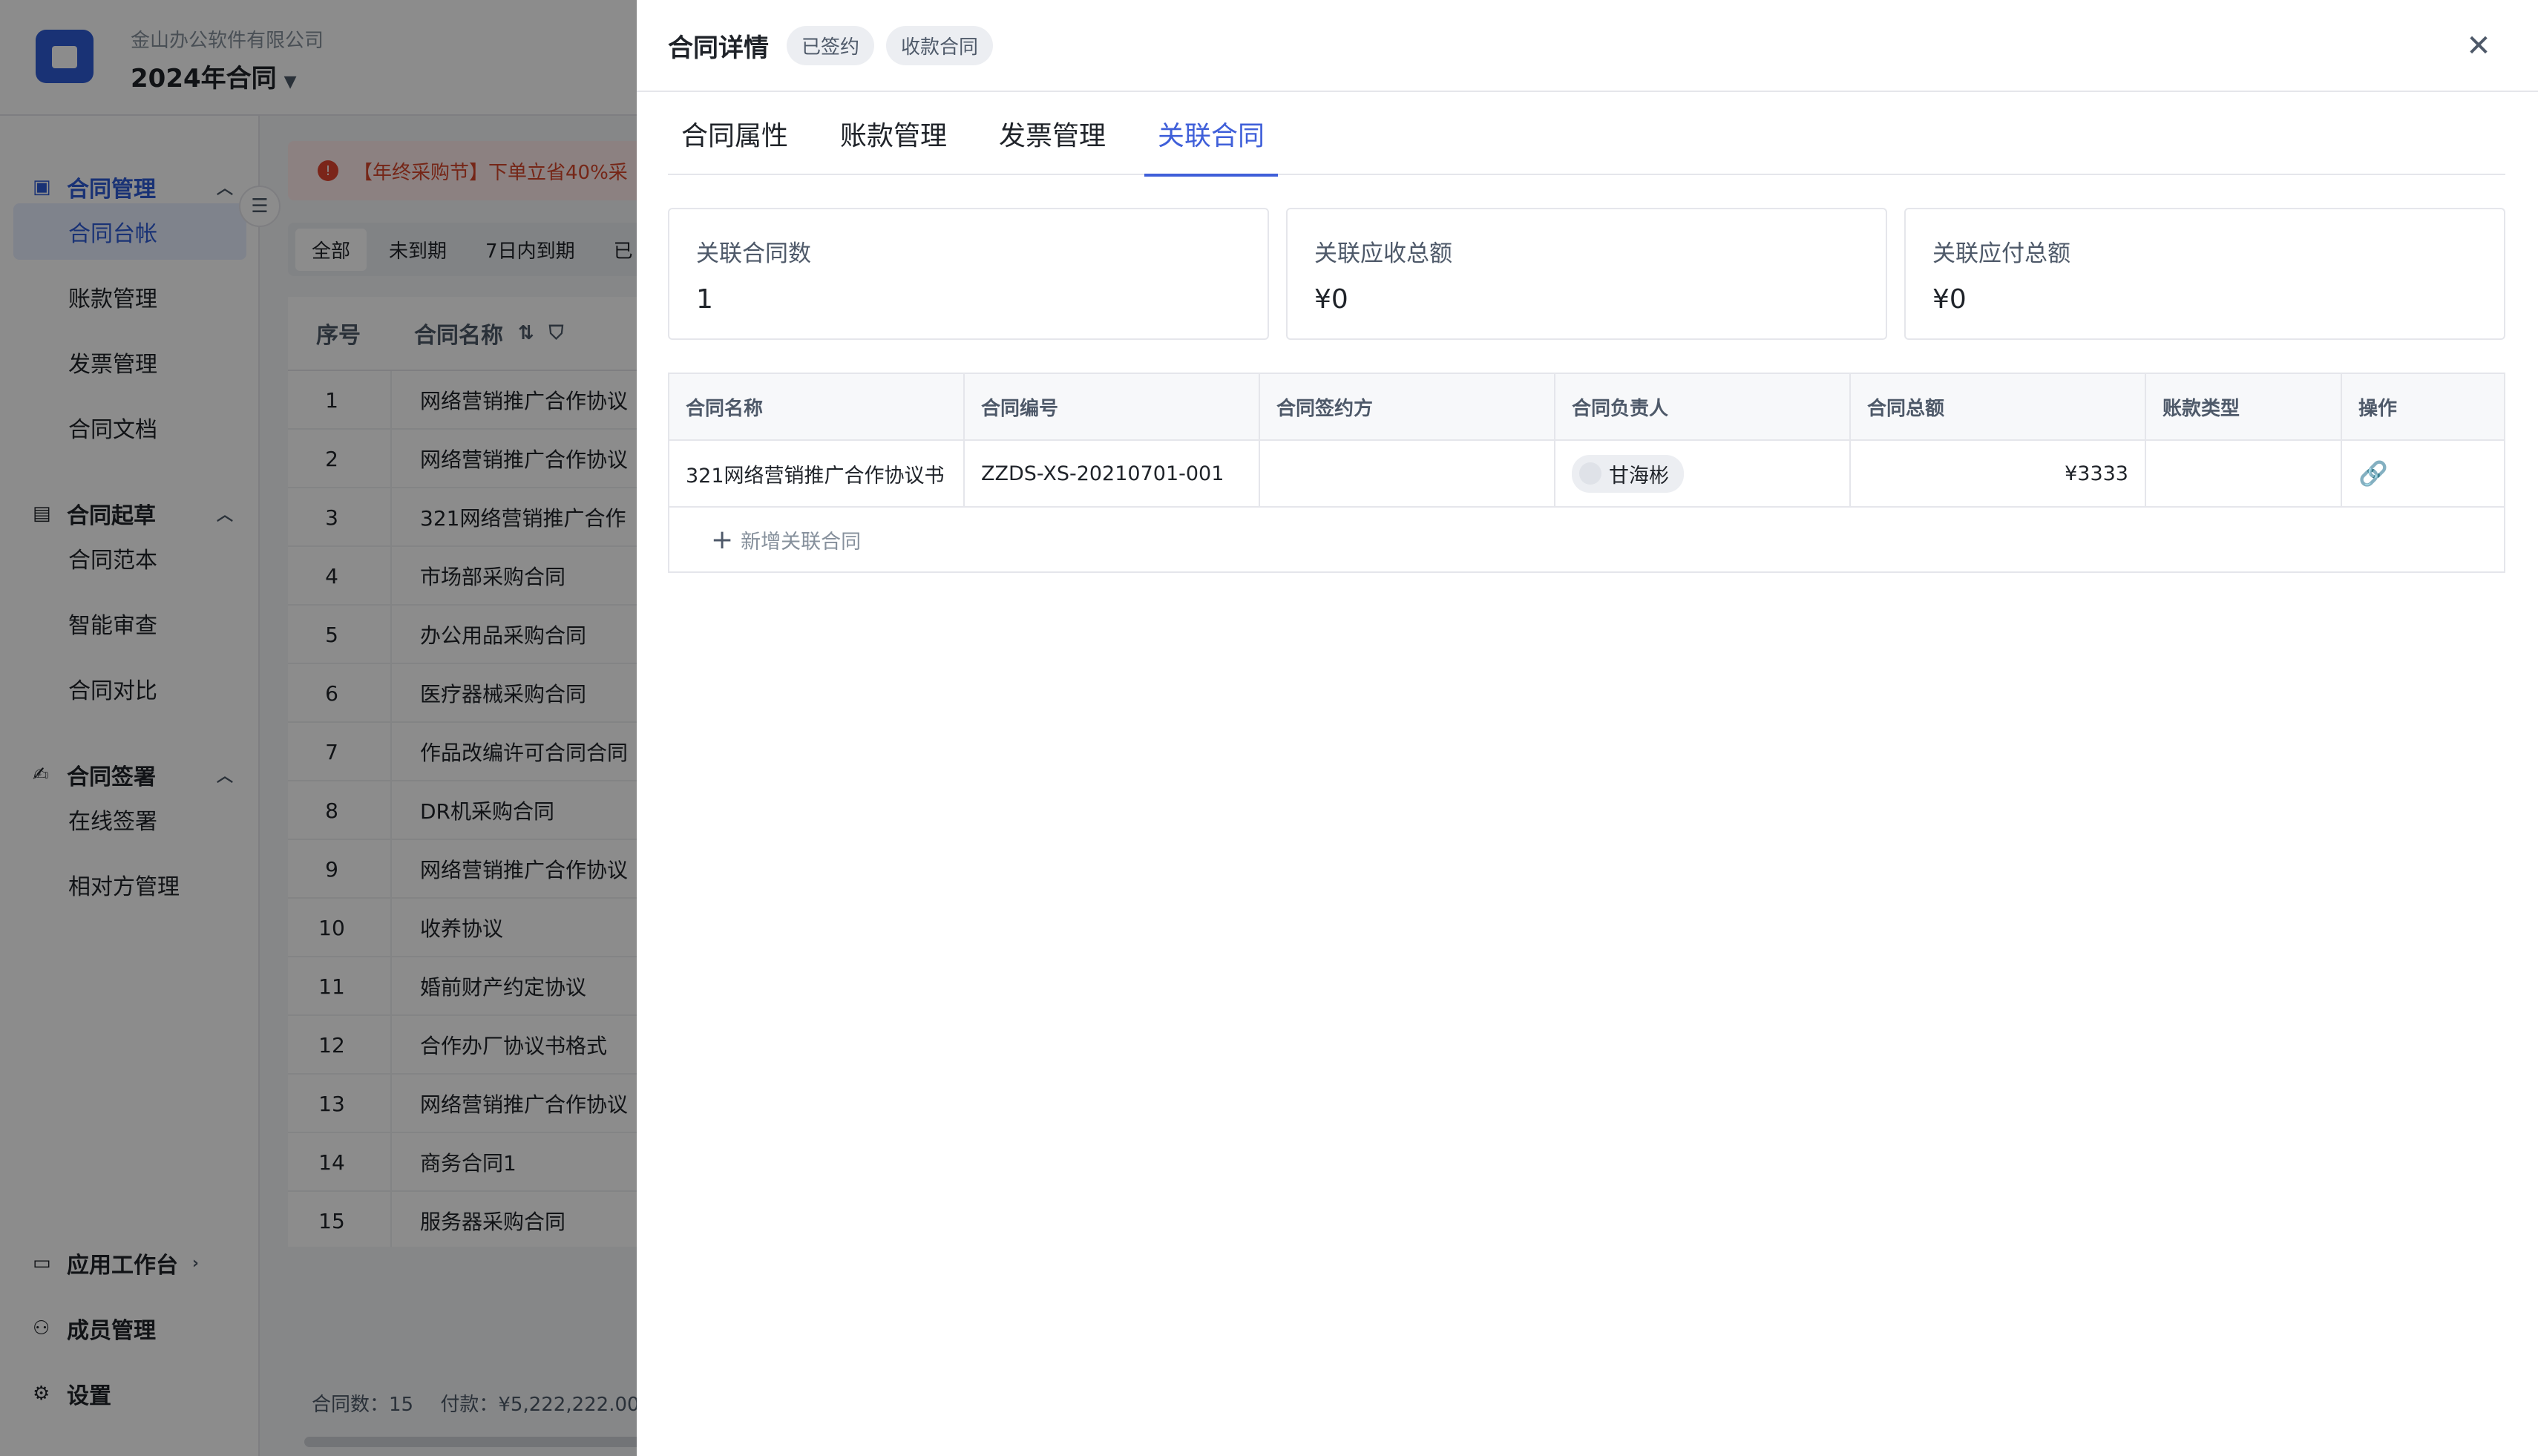 Image resolution: width=2538 pixels, height=1456 pixels. What do you see at coordinates (753, 254) in the screenshot?
I see `stat-label: 关联合同数` at bounding box center [753, 254].